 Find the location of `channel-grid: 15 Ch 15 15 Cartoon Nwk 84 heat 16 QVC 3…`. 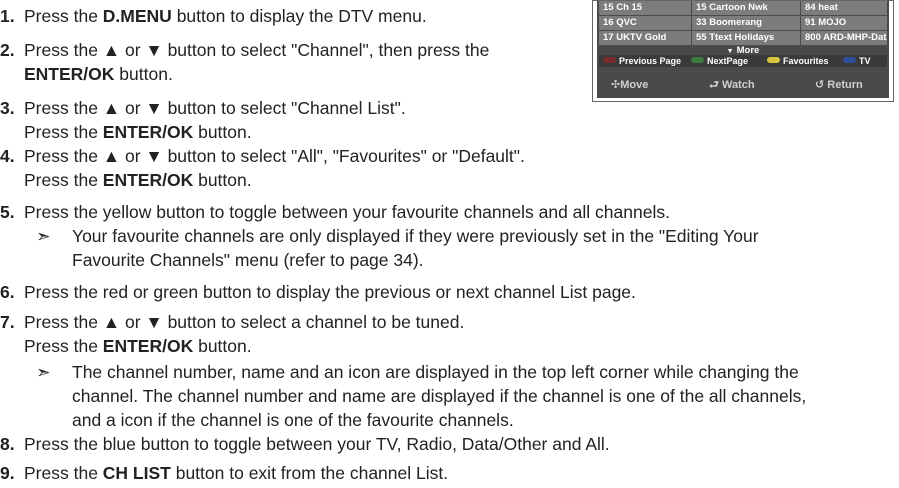

channel-grid: 15 Ch 15 15 Cartoon Nwk 84 heat 16 QVC 3… is located at coordinates (743, 23).